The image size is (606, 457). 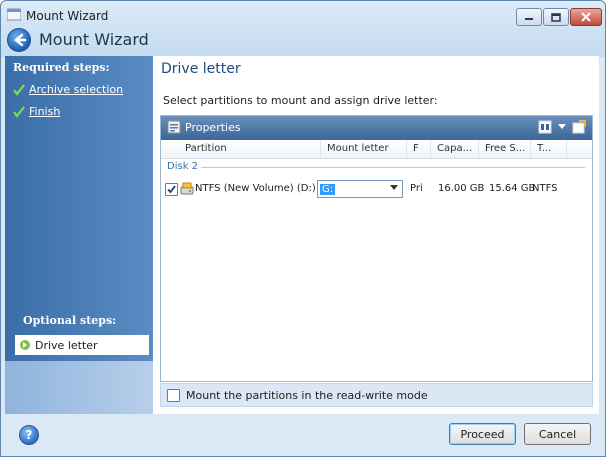 I want to click on app-icon, so click(x=14, y=14).